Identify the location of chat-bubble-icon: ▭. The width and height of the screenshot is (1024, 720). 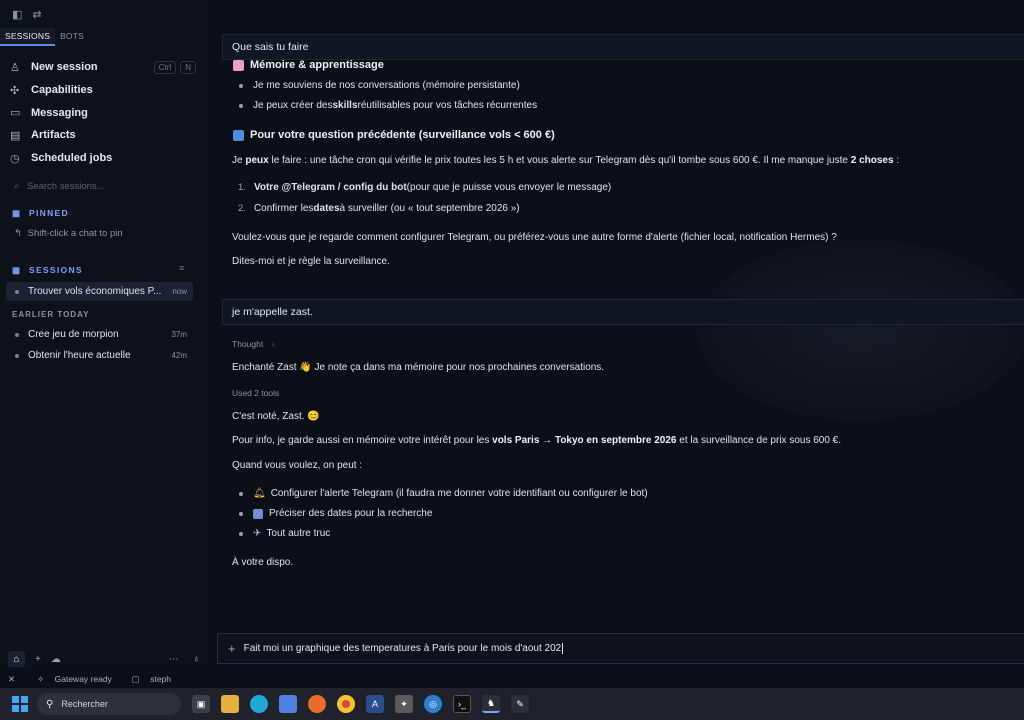
(15, 113).